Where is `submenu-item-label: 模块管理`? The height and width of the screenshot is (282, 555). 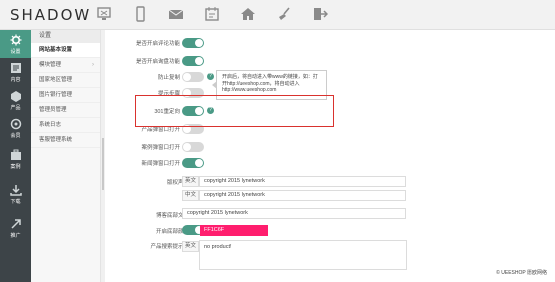
submenu-item-label: 模块管理 is located at coordinates (50, 65).